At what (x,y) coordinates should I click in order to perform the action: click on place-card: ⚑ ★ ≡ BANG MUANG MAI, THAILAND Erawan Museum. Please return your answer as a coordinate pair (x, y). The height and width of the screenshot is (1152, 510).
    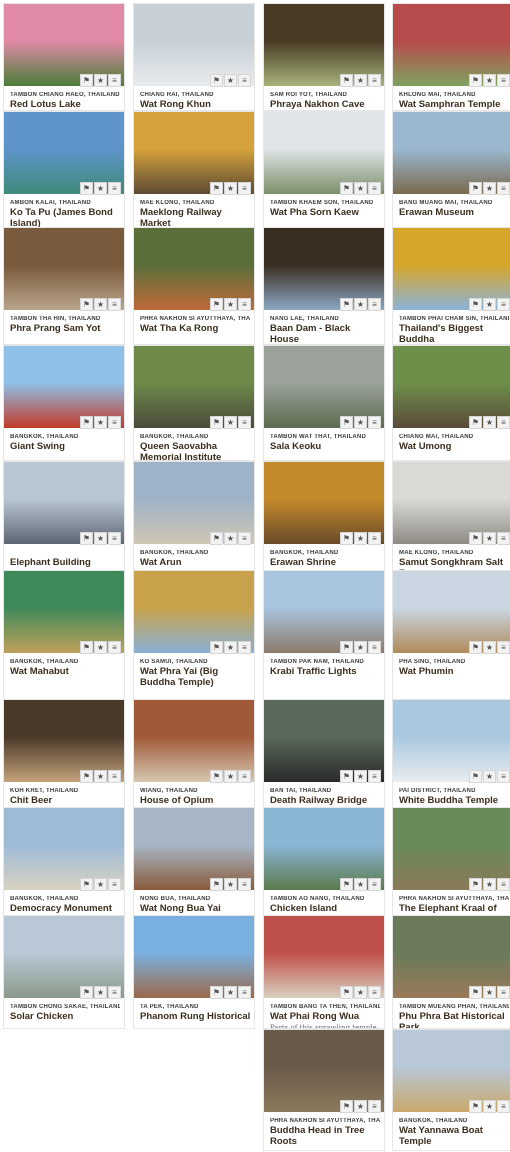
    Looking at the image, I should click on (451, 169).